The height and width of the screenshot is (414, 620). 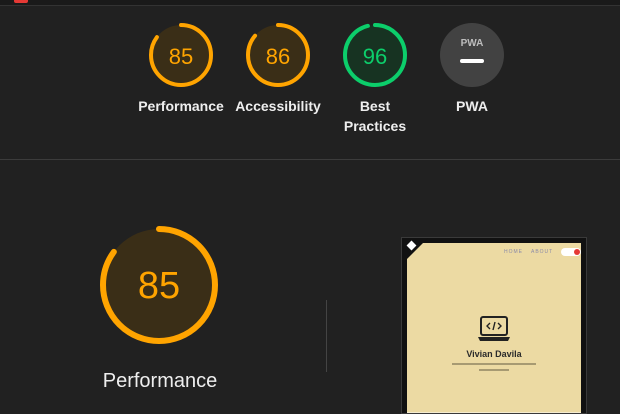 What do you see at coordinates (160, 381) in the screenshot?
I see `performance-large-label: Performance` at bounding box center [160, 381].